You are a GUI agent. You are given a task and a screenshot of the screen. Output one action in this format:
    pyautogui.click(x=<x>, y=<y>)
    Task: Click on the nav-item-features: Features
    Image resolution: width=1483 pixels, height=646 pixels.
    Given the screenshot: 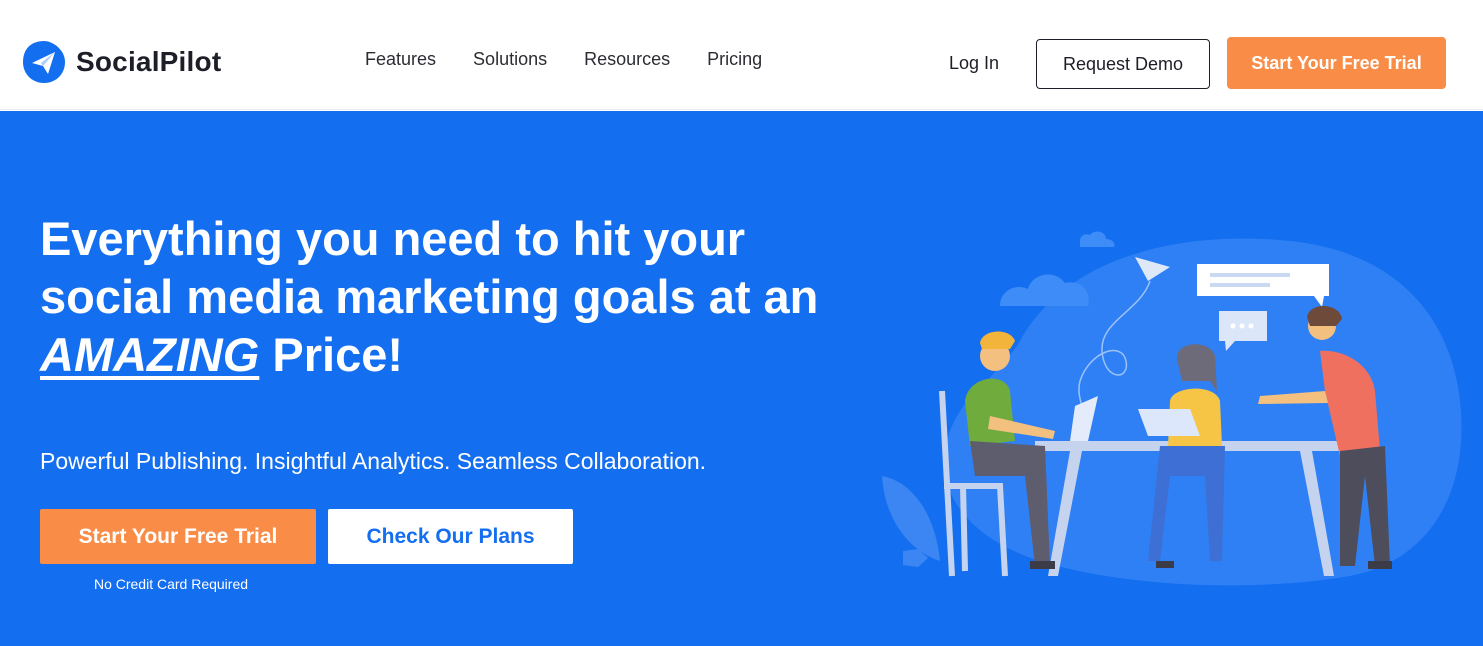 What is the action you would take?
    pyautogui.click(x=400, y=59)
    